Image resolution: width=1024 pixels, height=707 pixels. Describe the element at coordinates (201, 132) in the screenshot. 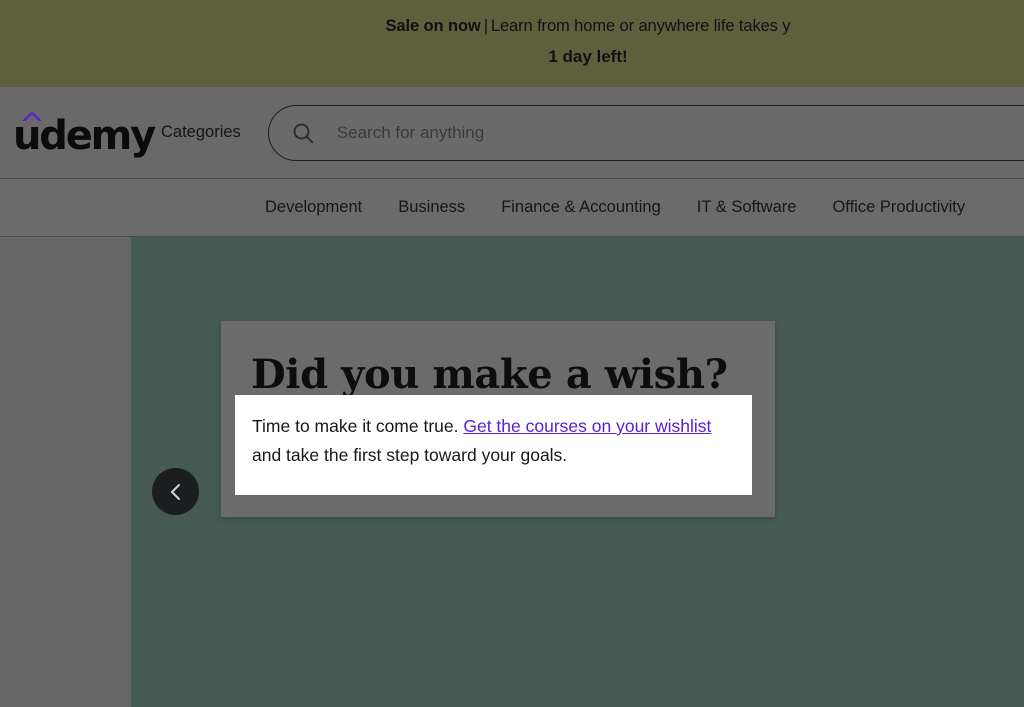

I see `categories-menu-button: Categories` at that location.